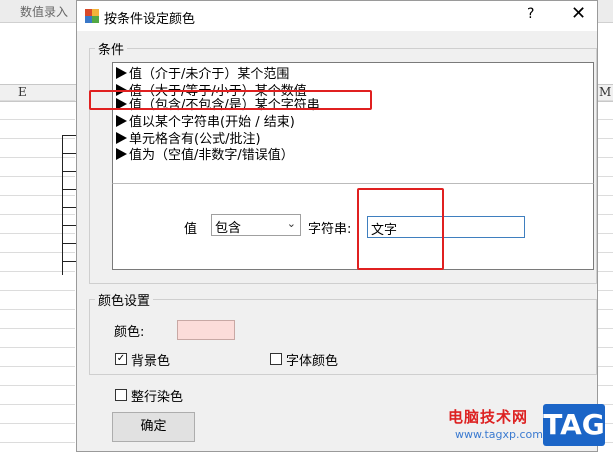 This screenshot has width=613, height=452. What do you see at coordinates (605, 276) in the screenshot?
I see `sheet-grid-right` at bounding box center [605, 276].